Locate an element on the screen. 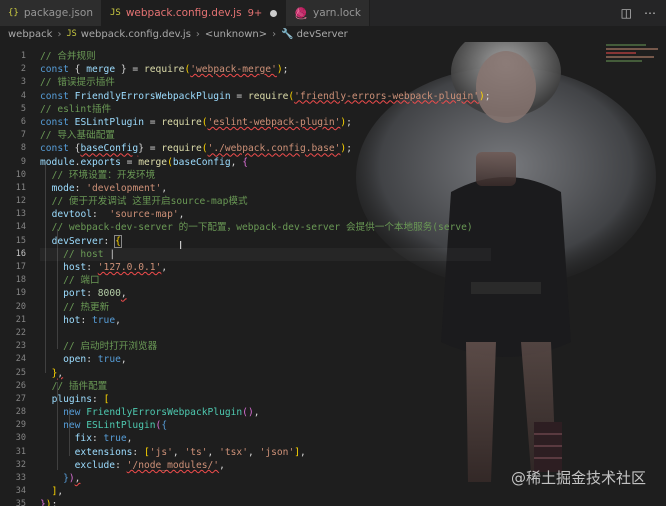 The image size is (666, 506). code-line: port: 8000, is located at coordinates (95, 294).